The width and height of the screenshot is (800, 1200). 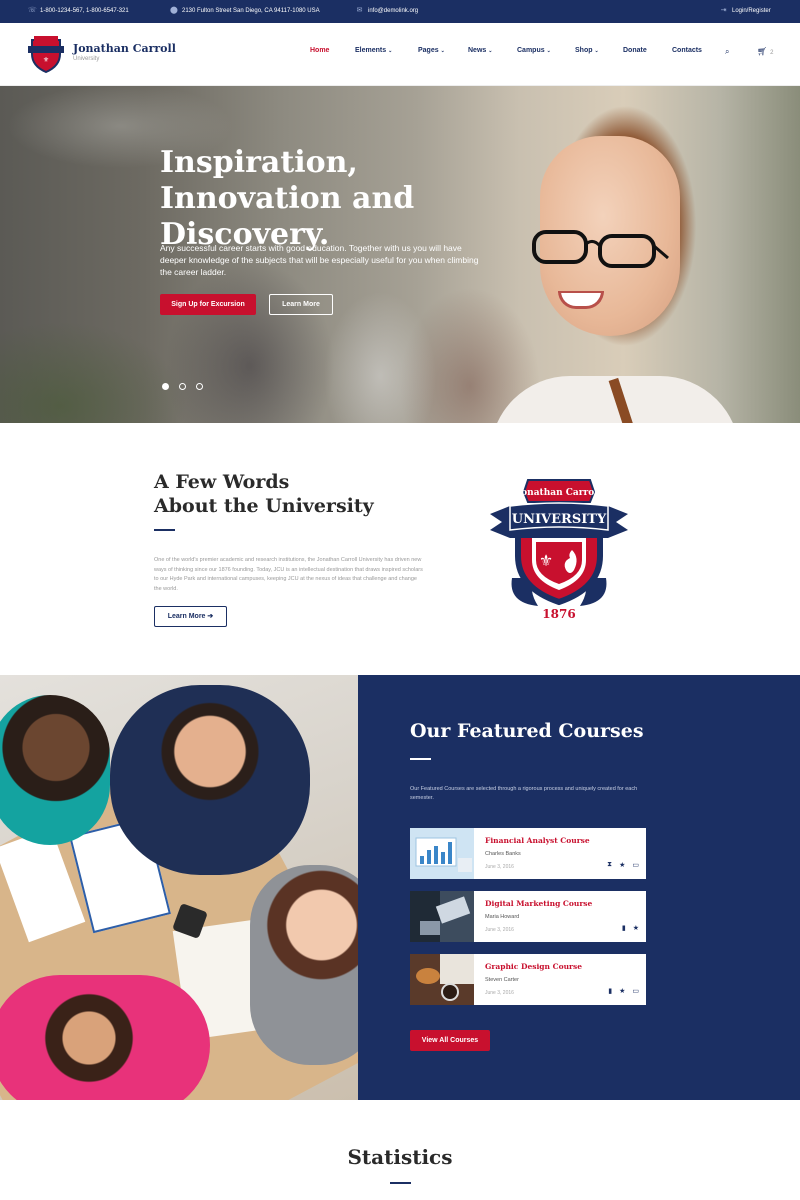 I want to click on topbar-email-text: info@demolink.org, so click(x=393, y=11).